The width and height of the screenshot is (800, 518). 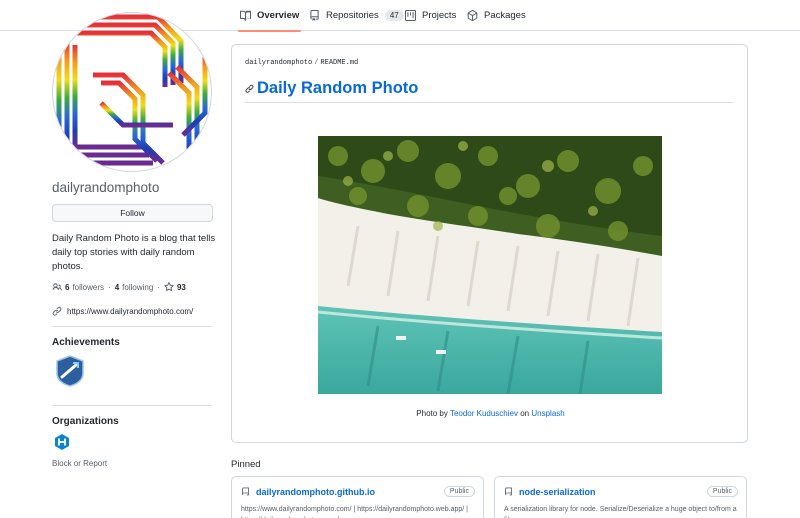 I want to click on people-icon, so click(x=57, y=287).